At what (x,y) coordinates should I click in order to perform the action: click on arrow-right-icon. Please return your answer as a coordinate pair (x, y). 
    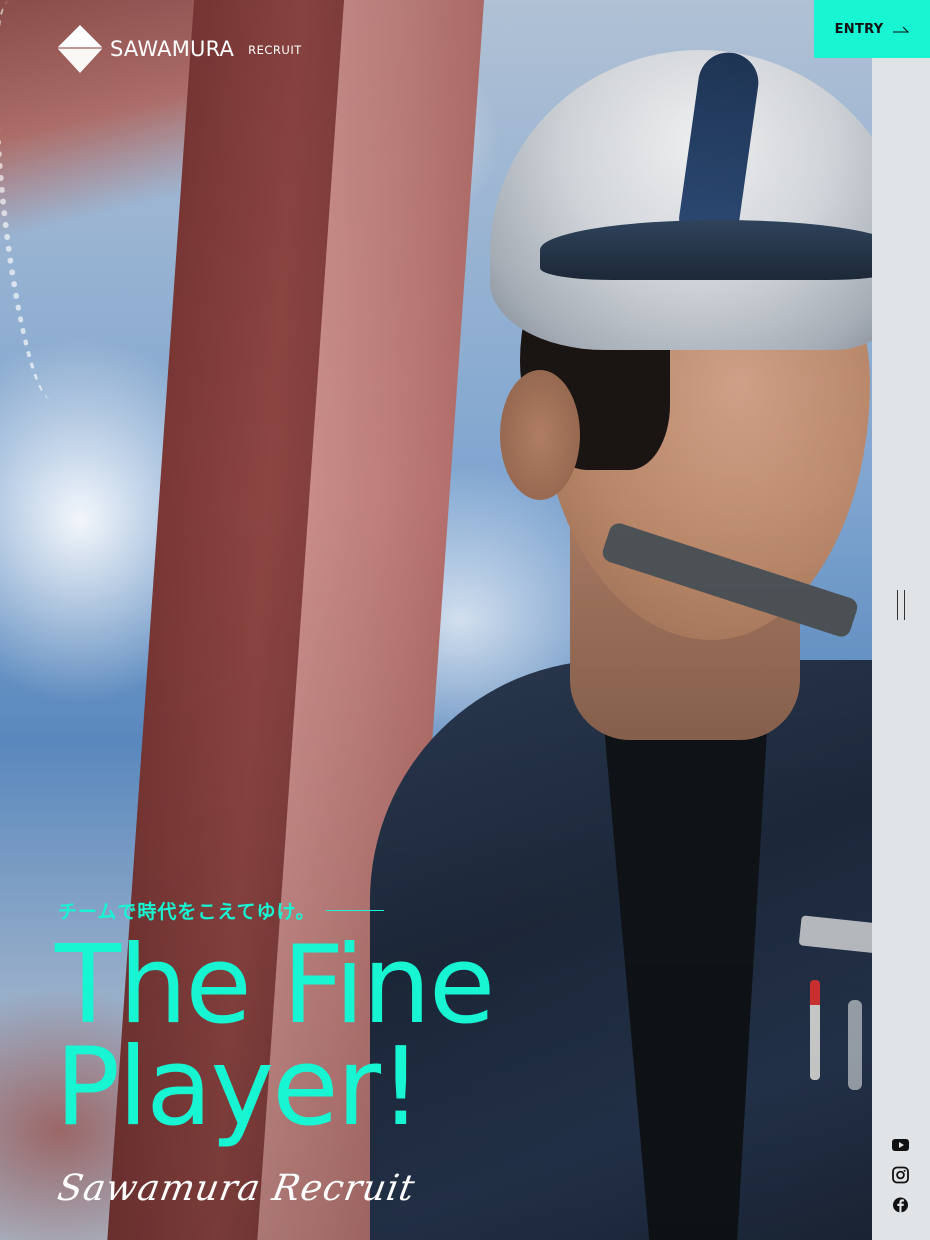
    Looking at the image, I should click on (901, 29).